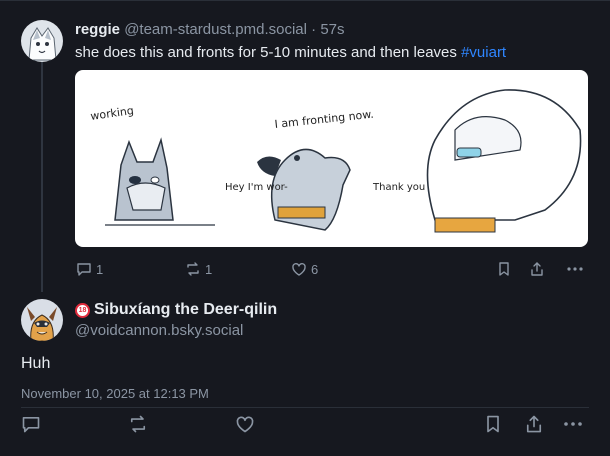 The width and height of the screenshot is (610, 456). I want to click on divider, so click(305, 407).